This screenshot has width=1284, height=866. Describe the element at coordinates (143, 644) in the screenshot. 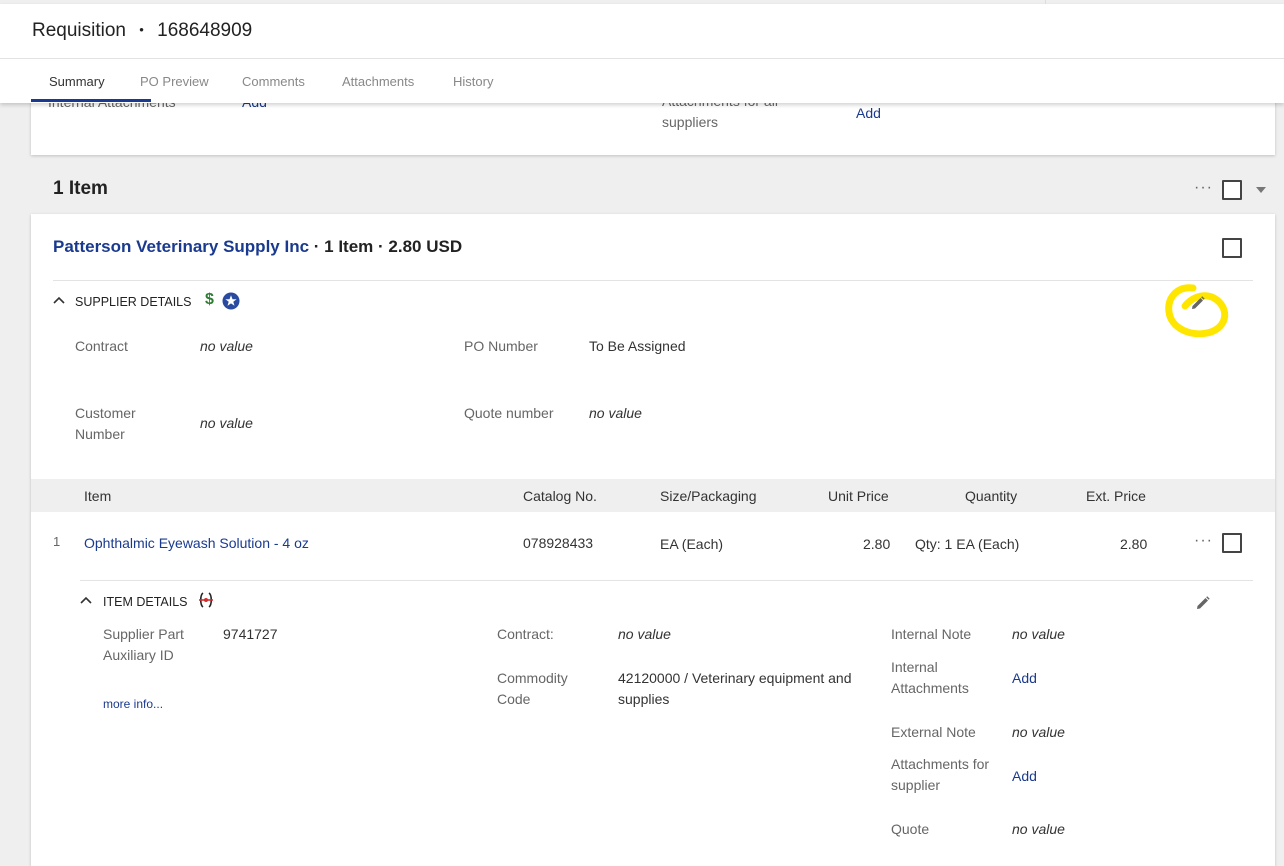

I see `supplier-part-label: Supplier Part Auxiliary ID` at that location.